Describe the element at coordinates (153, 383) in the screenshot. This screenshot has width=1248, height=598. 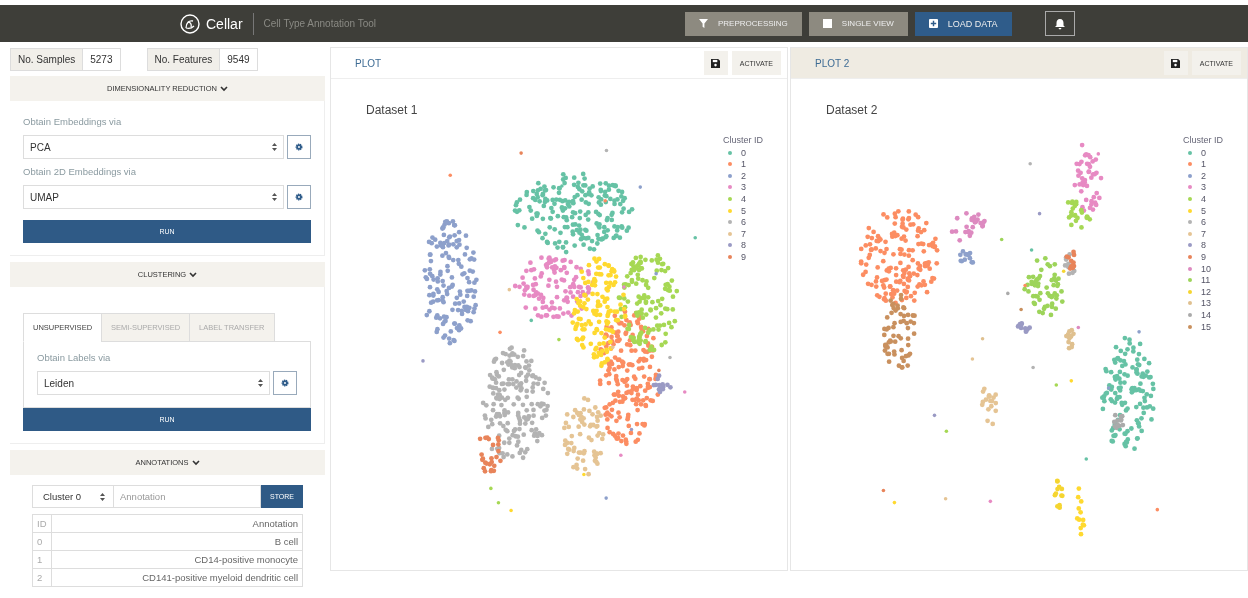
I see `select-dropdown: Leiden` at that location.